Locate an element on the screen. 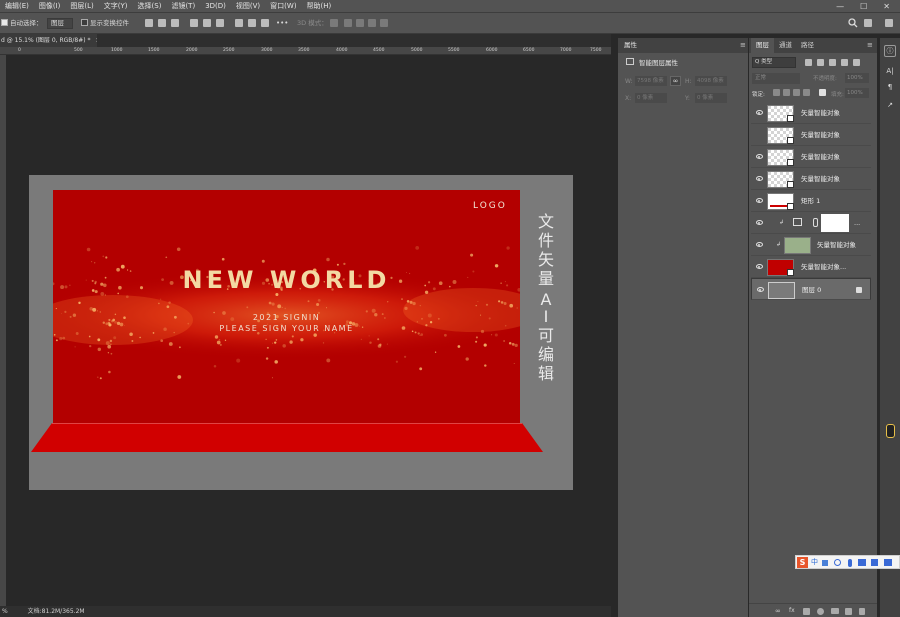 Image resolution: width=900 pixels, height=617 pixels. glyphs-icon: ↗ is located at coordinates (890, 106).